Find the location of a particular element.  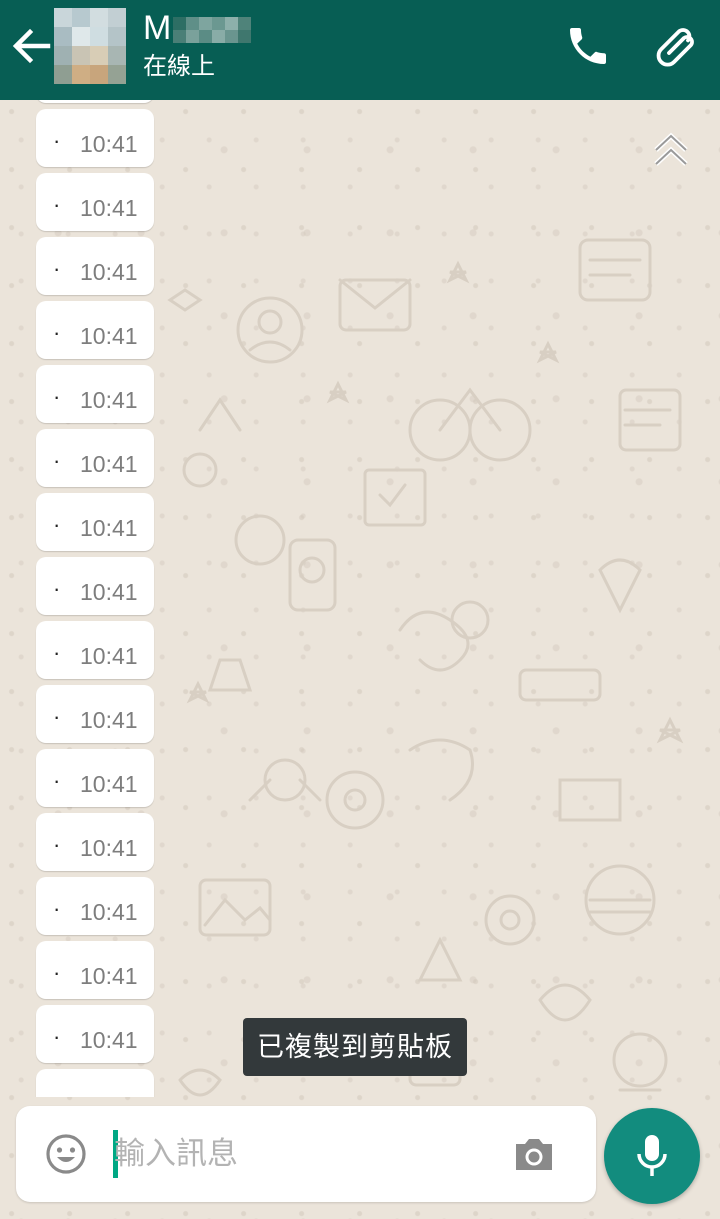

message-bubble-peek is located at coordinates (95, 101).